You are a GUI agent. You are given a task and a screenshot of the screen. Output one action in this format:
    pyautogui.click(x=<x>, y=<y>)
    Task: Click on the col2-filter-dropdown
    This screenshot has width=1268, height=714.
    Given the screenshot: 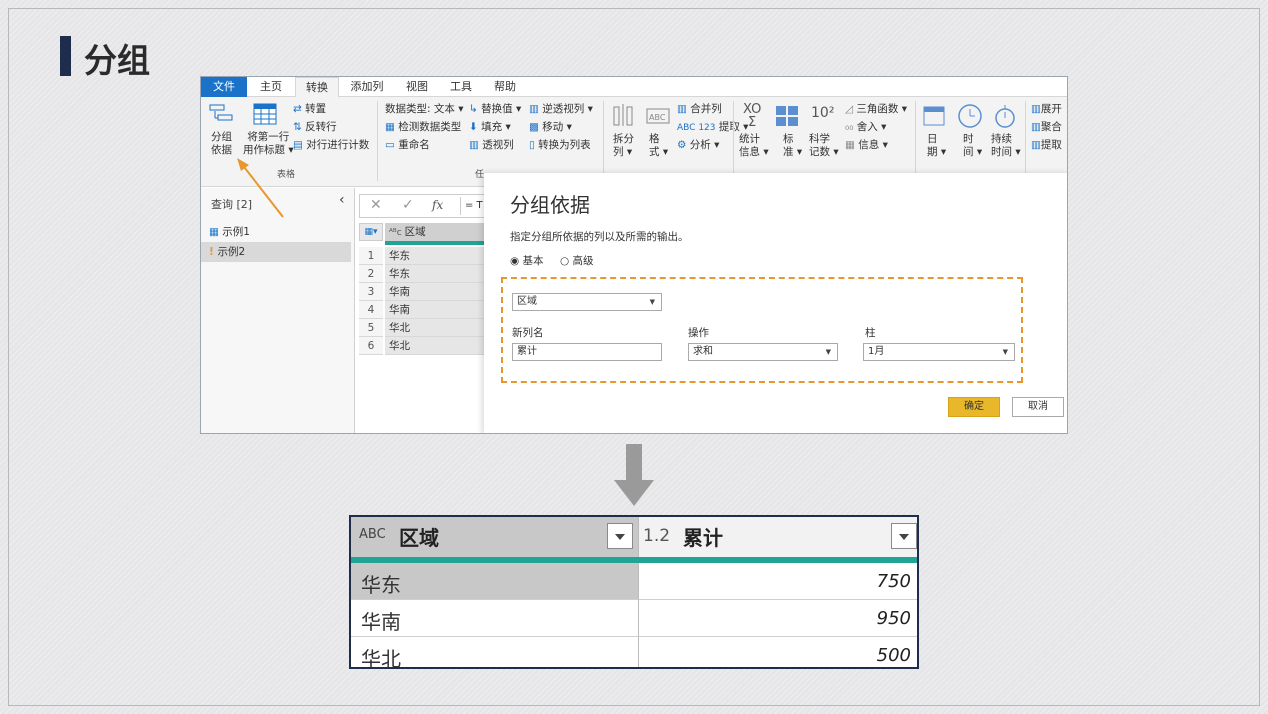 What is the action you would take?
    pyautogui.click(x=904, y=536)
    